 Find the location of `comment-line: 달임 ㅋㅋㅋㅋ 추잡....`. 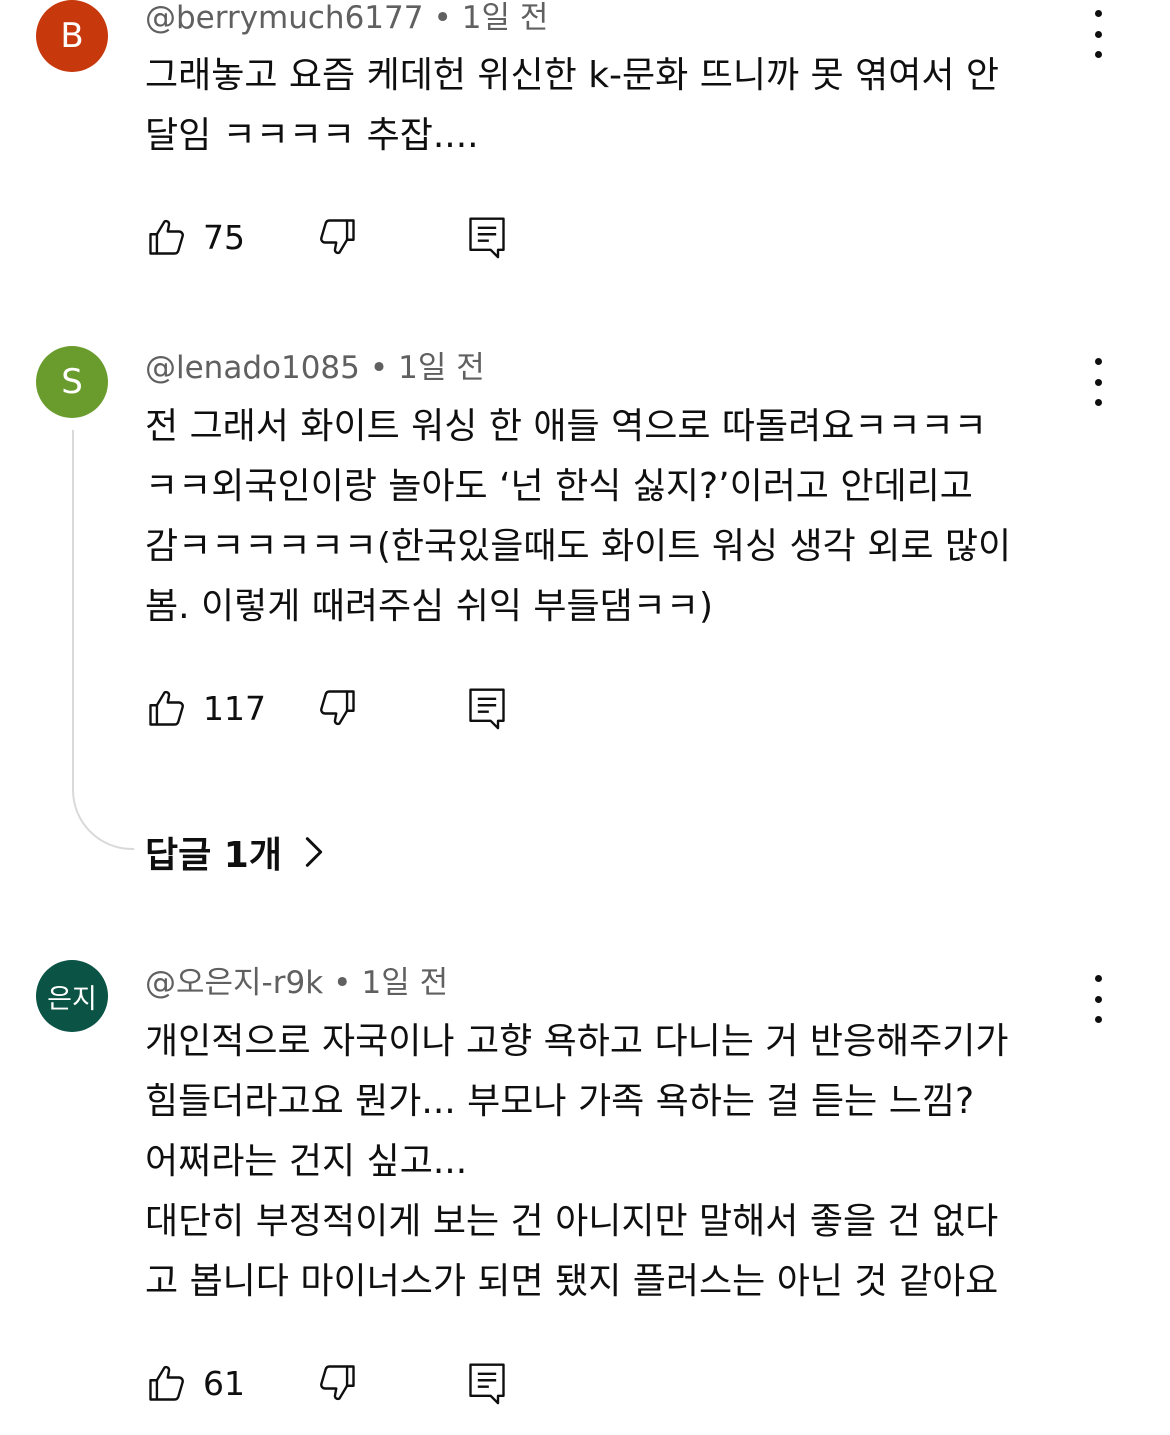

comment-line: 달임 ㅋㅋㅋㅋ 추잡.... is located at coordinates (312, 135).